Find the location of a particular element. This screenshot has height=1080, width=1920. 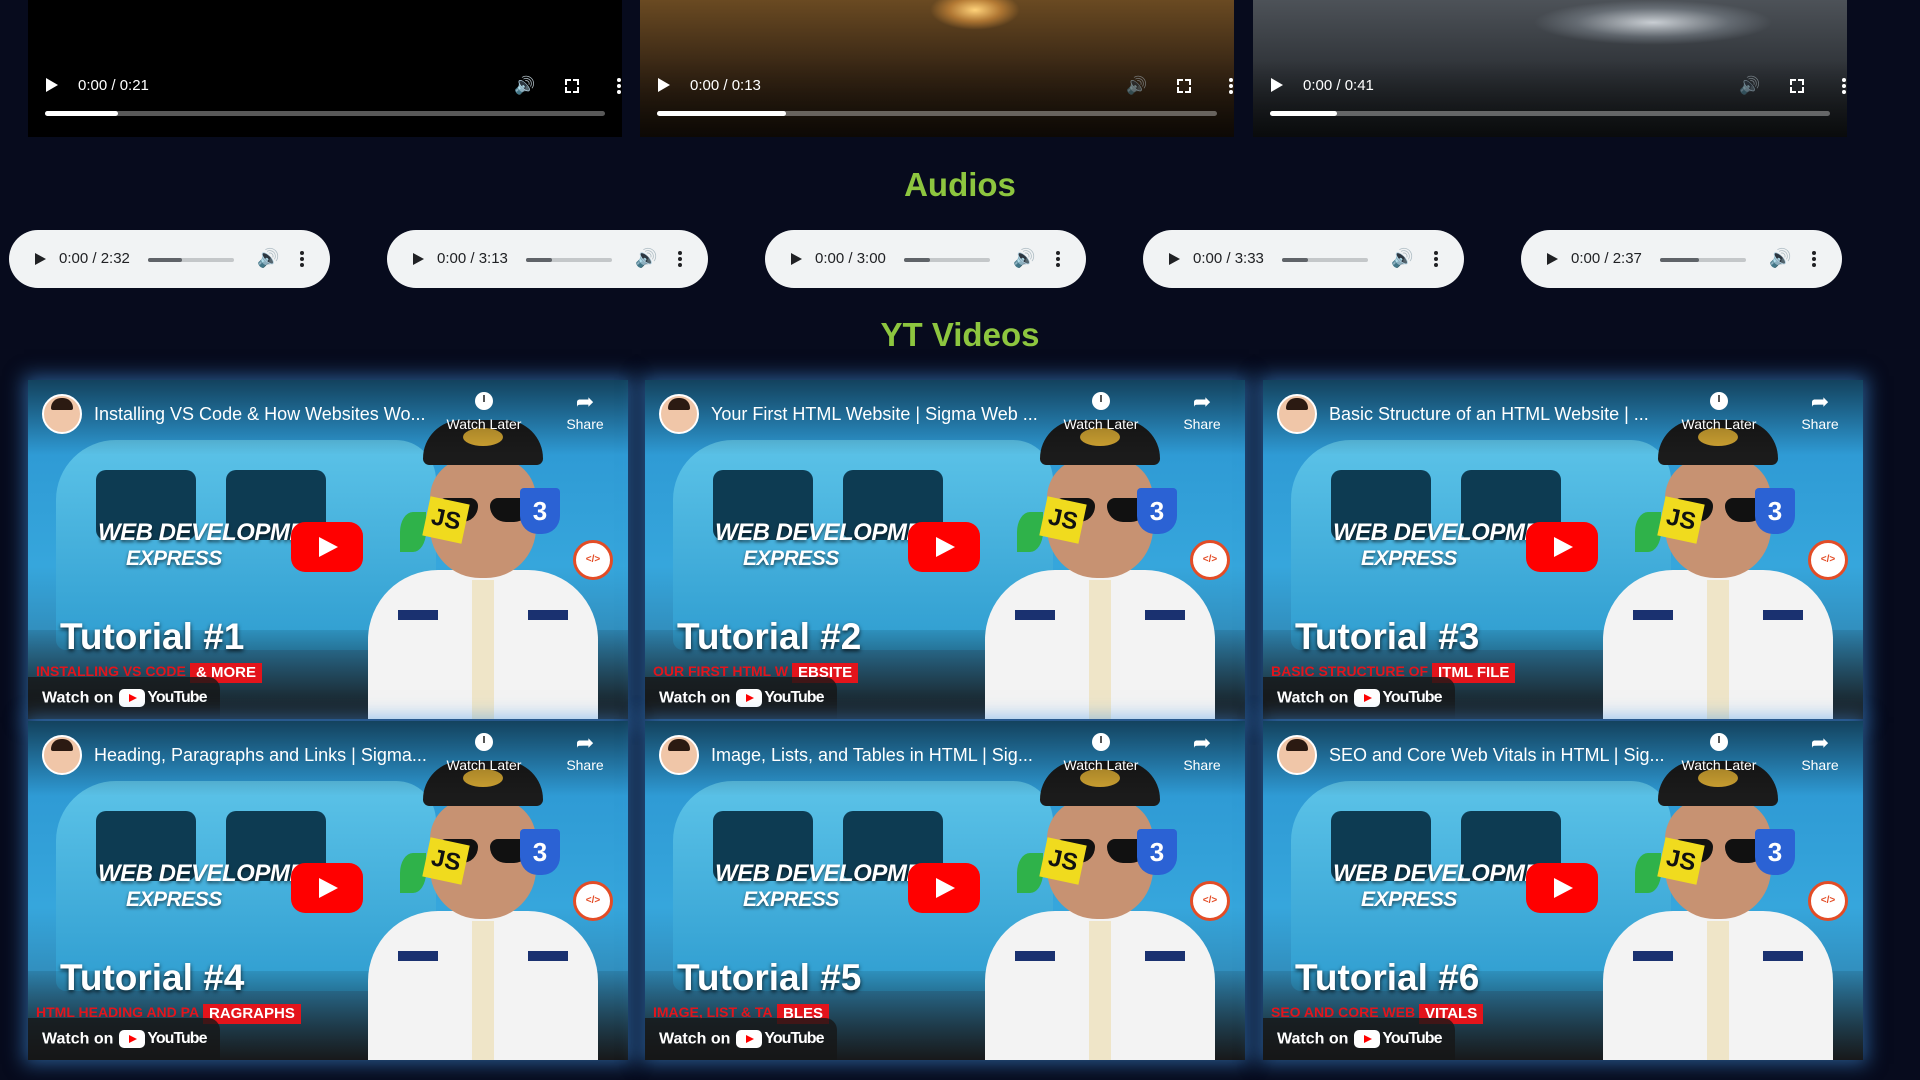

video-player-2: 0:00 / 0:13 🔊 is located at coordinates (937, 68).